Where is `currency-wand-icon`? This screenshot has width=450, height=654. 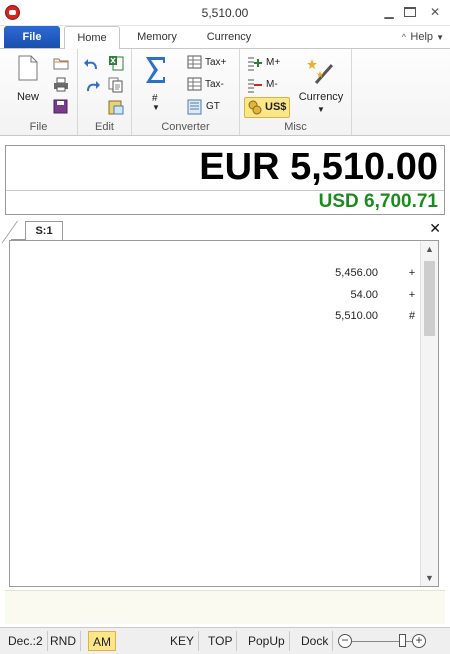 currency-wand-icon is located at coordinates (321, 70).